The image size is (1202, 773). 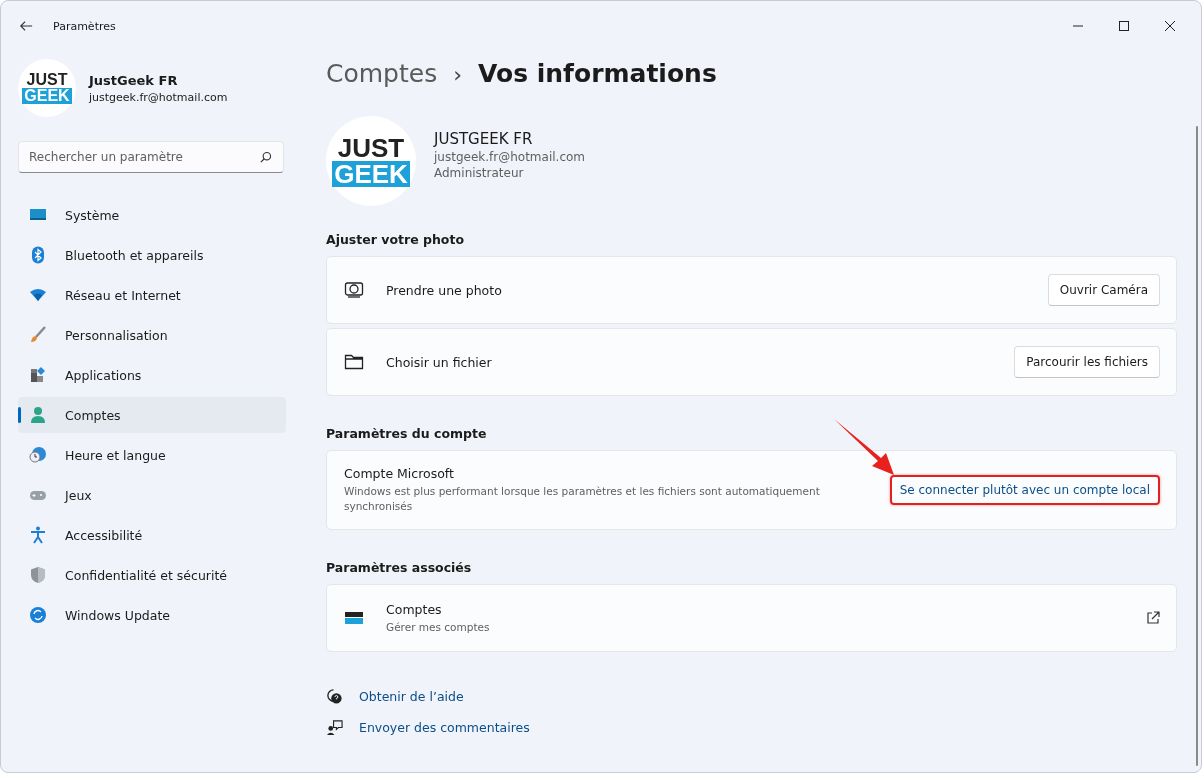 I want to click on close-icon, so click(x=1170, y=26).